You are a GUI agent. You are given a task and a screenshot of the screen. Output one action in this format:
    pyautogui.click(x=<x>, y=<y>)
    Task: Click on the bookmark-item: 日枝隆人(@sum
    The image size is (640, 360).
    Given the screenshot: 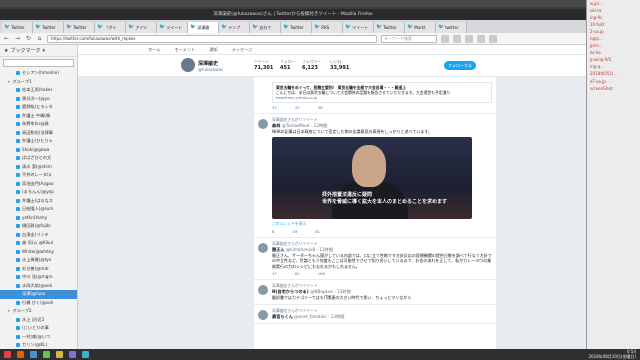 What is the action you would take?
    pyautogui.click(x=38, y=209)
    